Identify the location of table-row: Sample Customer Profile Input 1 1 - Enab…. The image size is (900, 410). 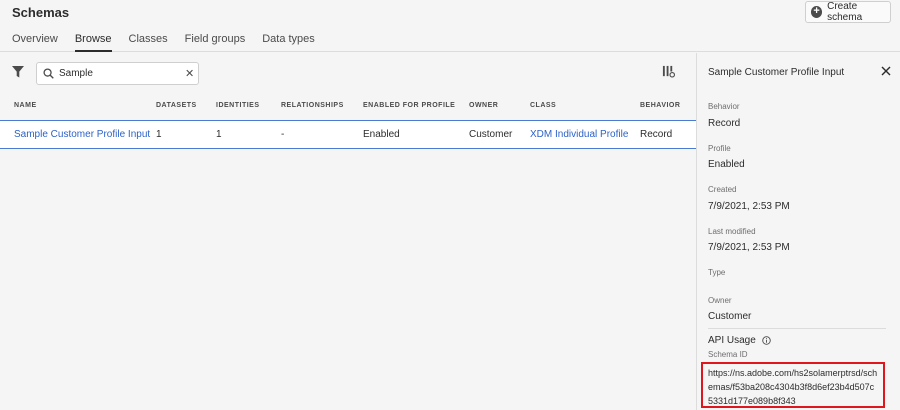
(348, 134).